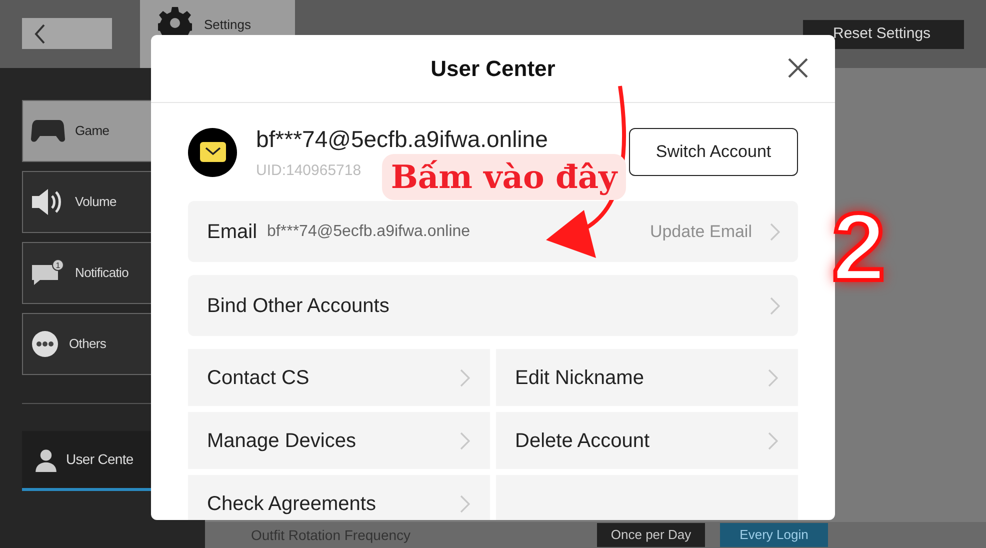 Image resolution: width=986 pixels, height=548 pixels. I want to click on callout-label: Bấm vào đây, so click(504, 177).